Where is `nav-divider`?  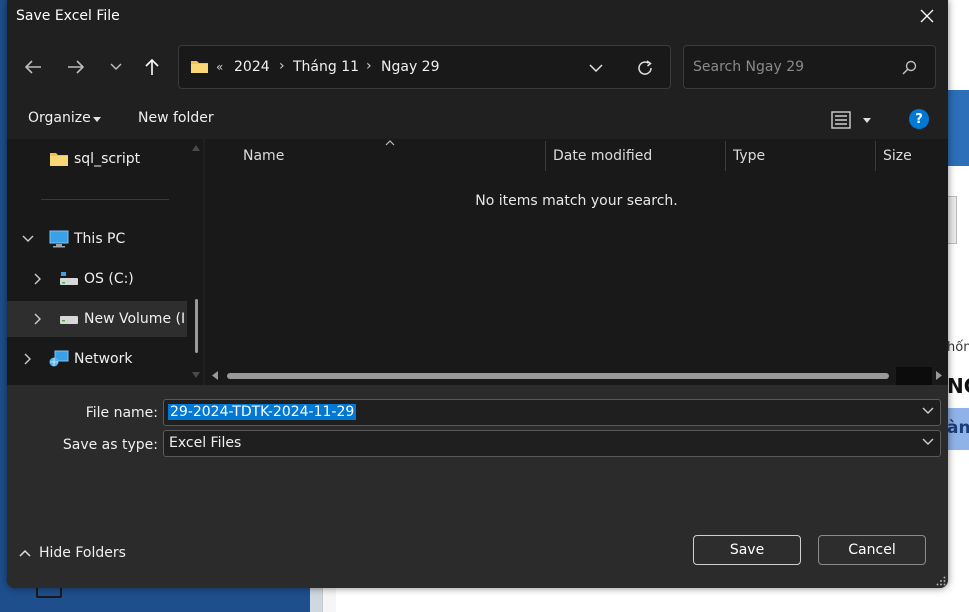 nav-divider is located at coordinates (105, 199).